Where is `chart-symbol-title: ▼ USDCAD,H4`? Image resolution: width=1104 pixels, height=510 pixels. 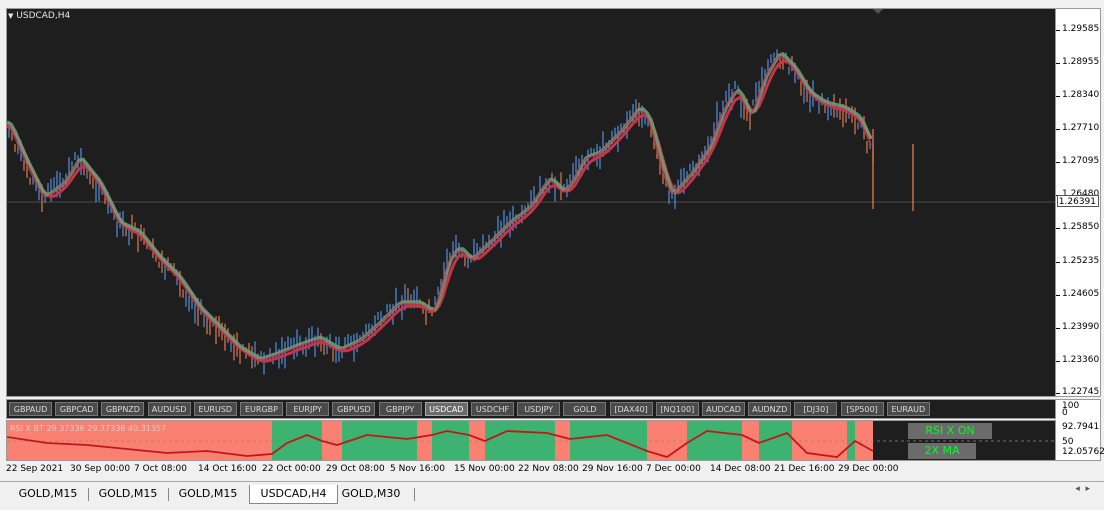 chart-symbol-title: ▼ USDCAD,H4 is located at coordinates (39, 16).